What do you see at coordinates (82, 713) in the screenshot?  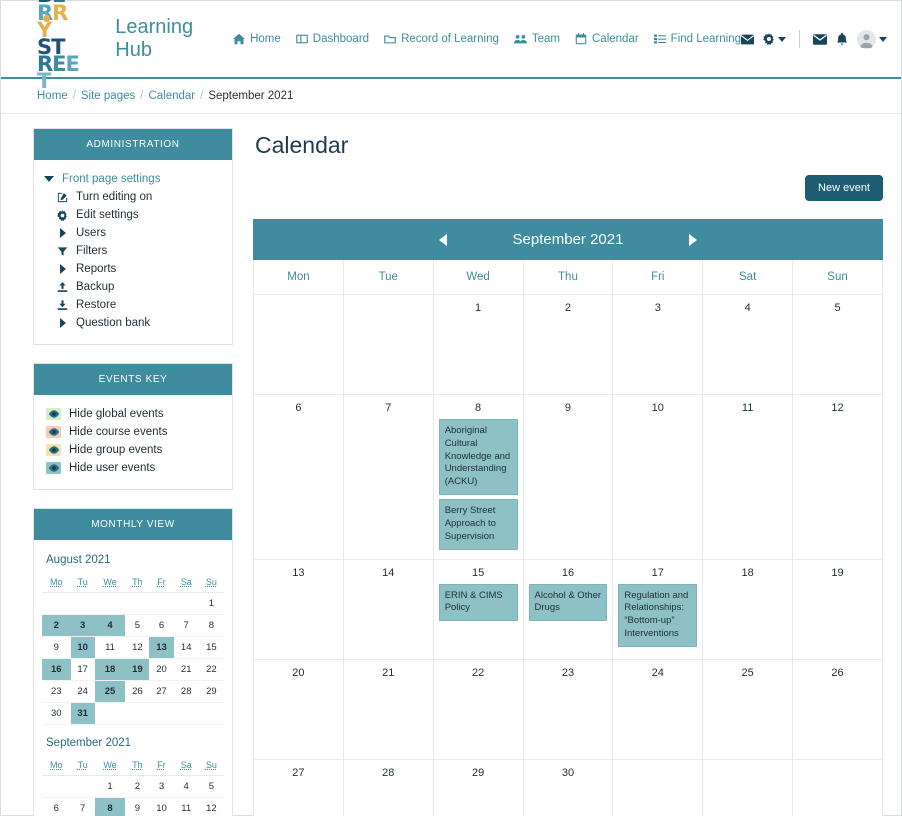 I see `mini-day-cell: 31` at bounding box center [82, 713].